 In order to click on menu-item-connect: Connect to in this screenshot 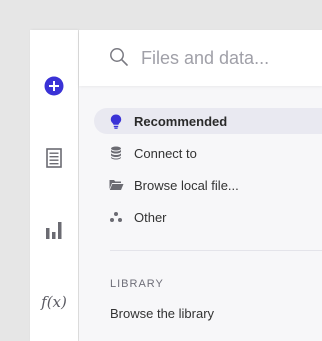, I will do `click(208, 153)`.